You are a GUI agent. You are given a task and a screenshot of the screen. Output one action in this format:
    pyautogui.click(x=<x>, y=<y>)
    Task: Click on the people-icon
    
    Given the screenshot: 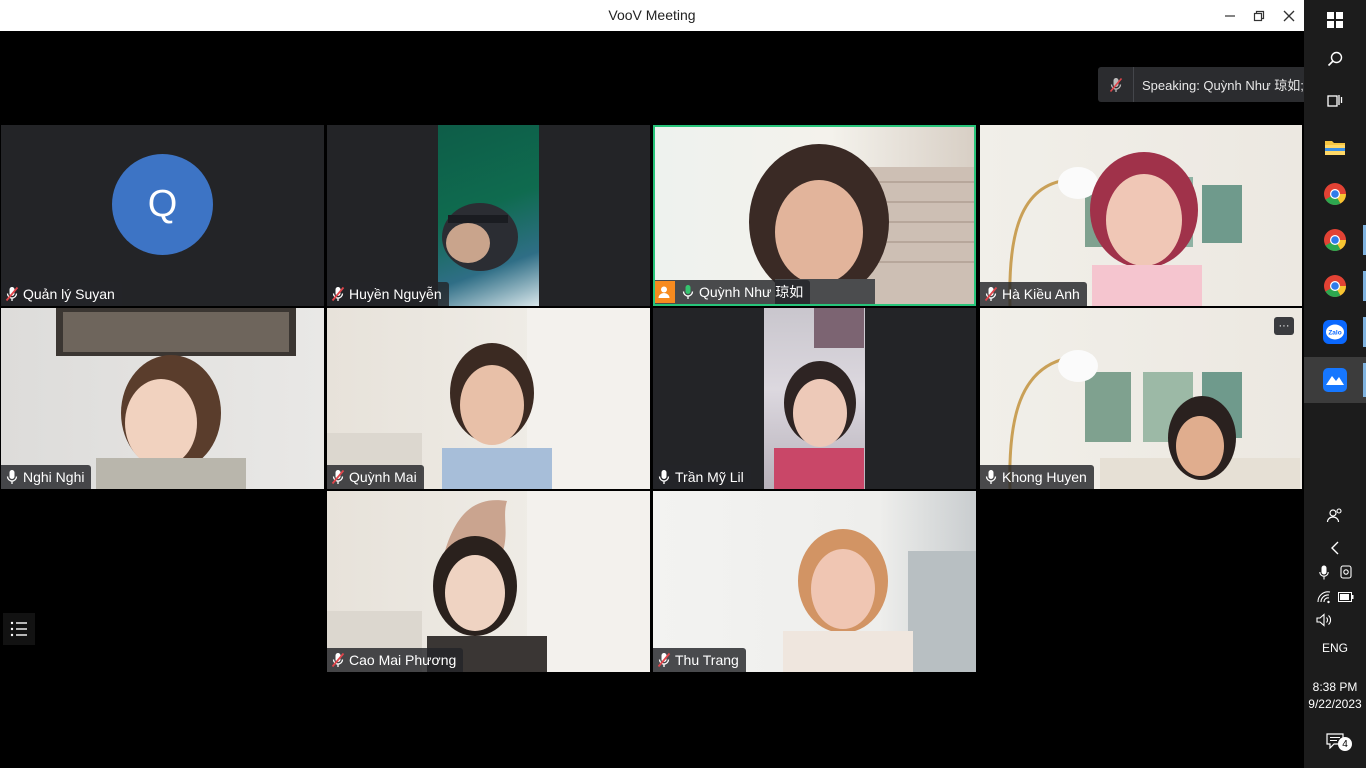 What is the action you would take?
    pyautogui.click(x=1334, y=515)
    